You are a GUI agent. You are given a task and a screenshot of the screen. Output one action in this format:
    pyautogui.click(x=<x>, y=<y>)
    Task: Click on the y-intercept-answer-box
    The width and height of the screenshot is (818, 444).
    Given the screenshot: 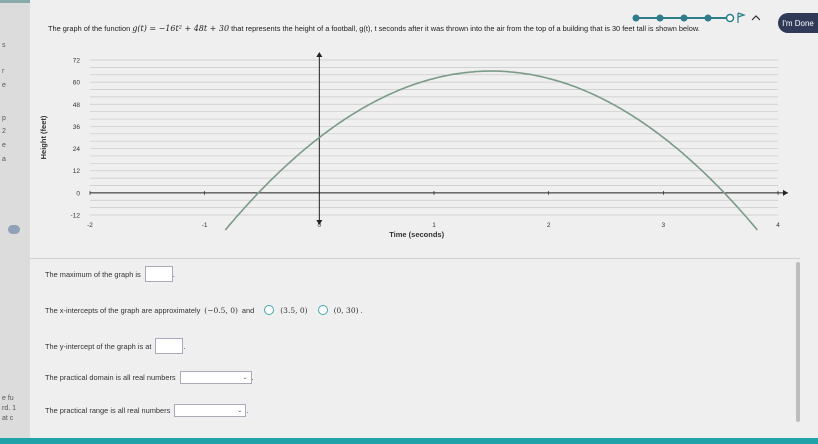 What is the action you would take?
    pyautogui.click(x=169, y=346)
    